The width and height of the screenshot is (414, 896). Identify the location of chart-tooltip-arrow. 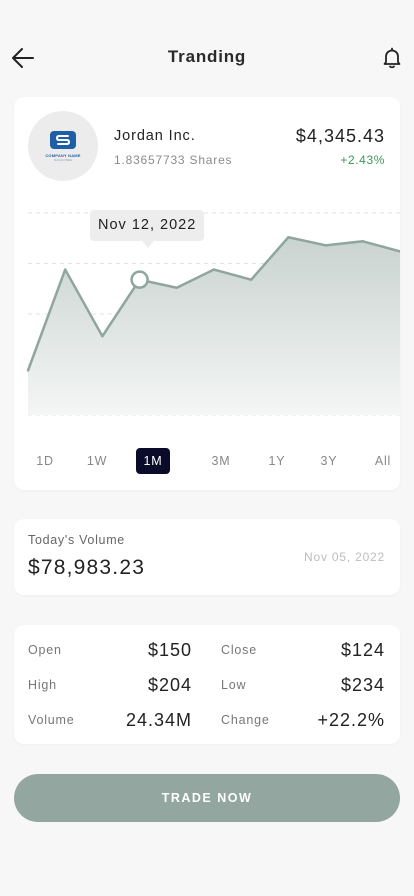
(148, 244).